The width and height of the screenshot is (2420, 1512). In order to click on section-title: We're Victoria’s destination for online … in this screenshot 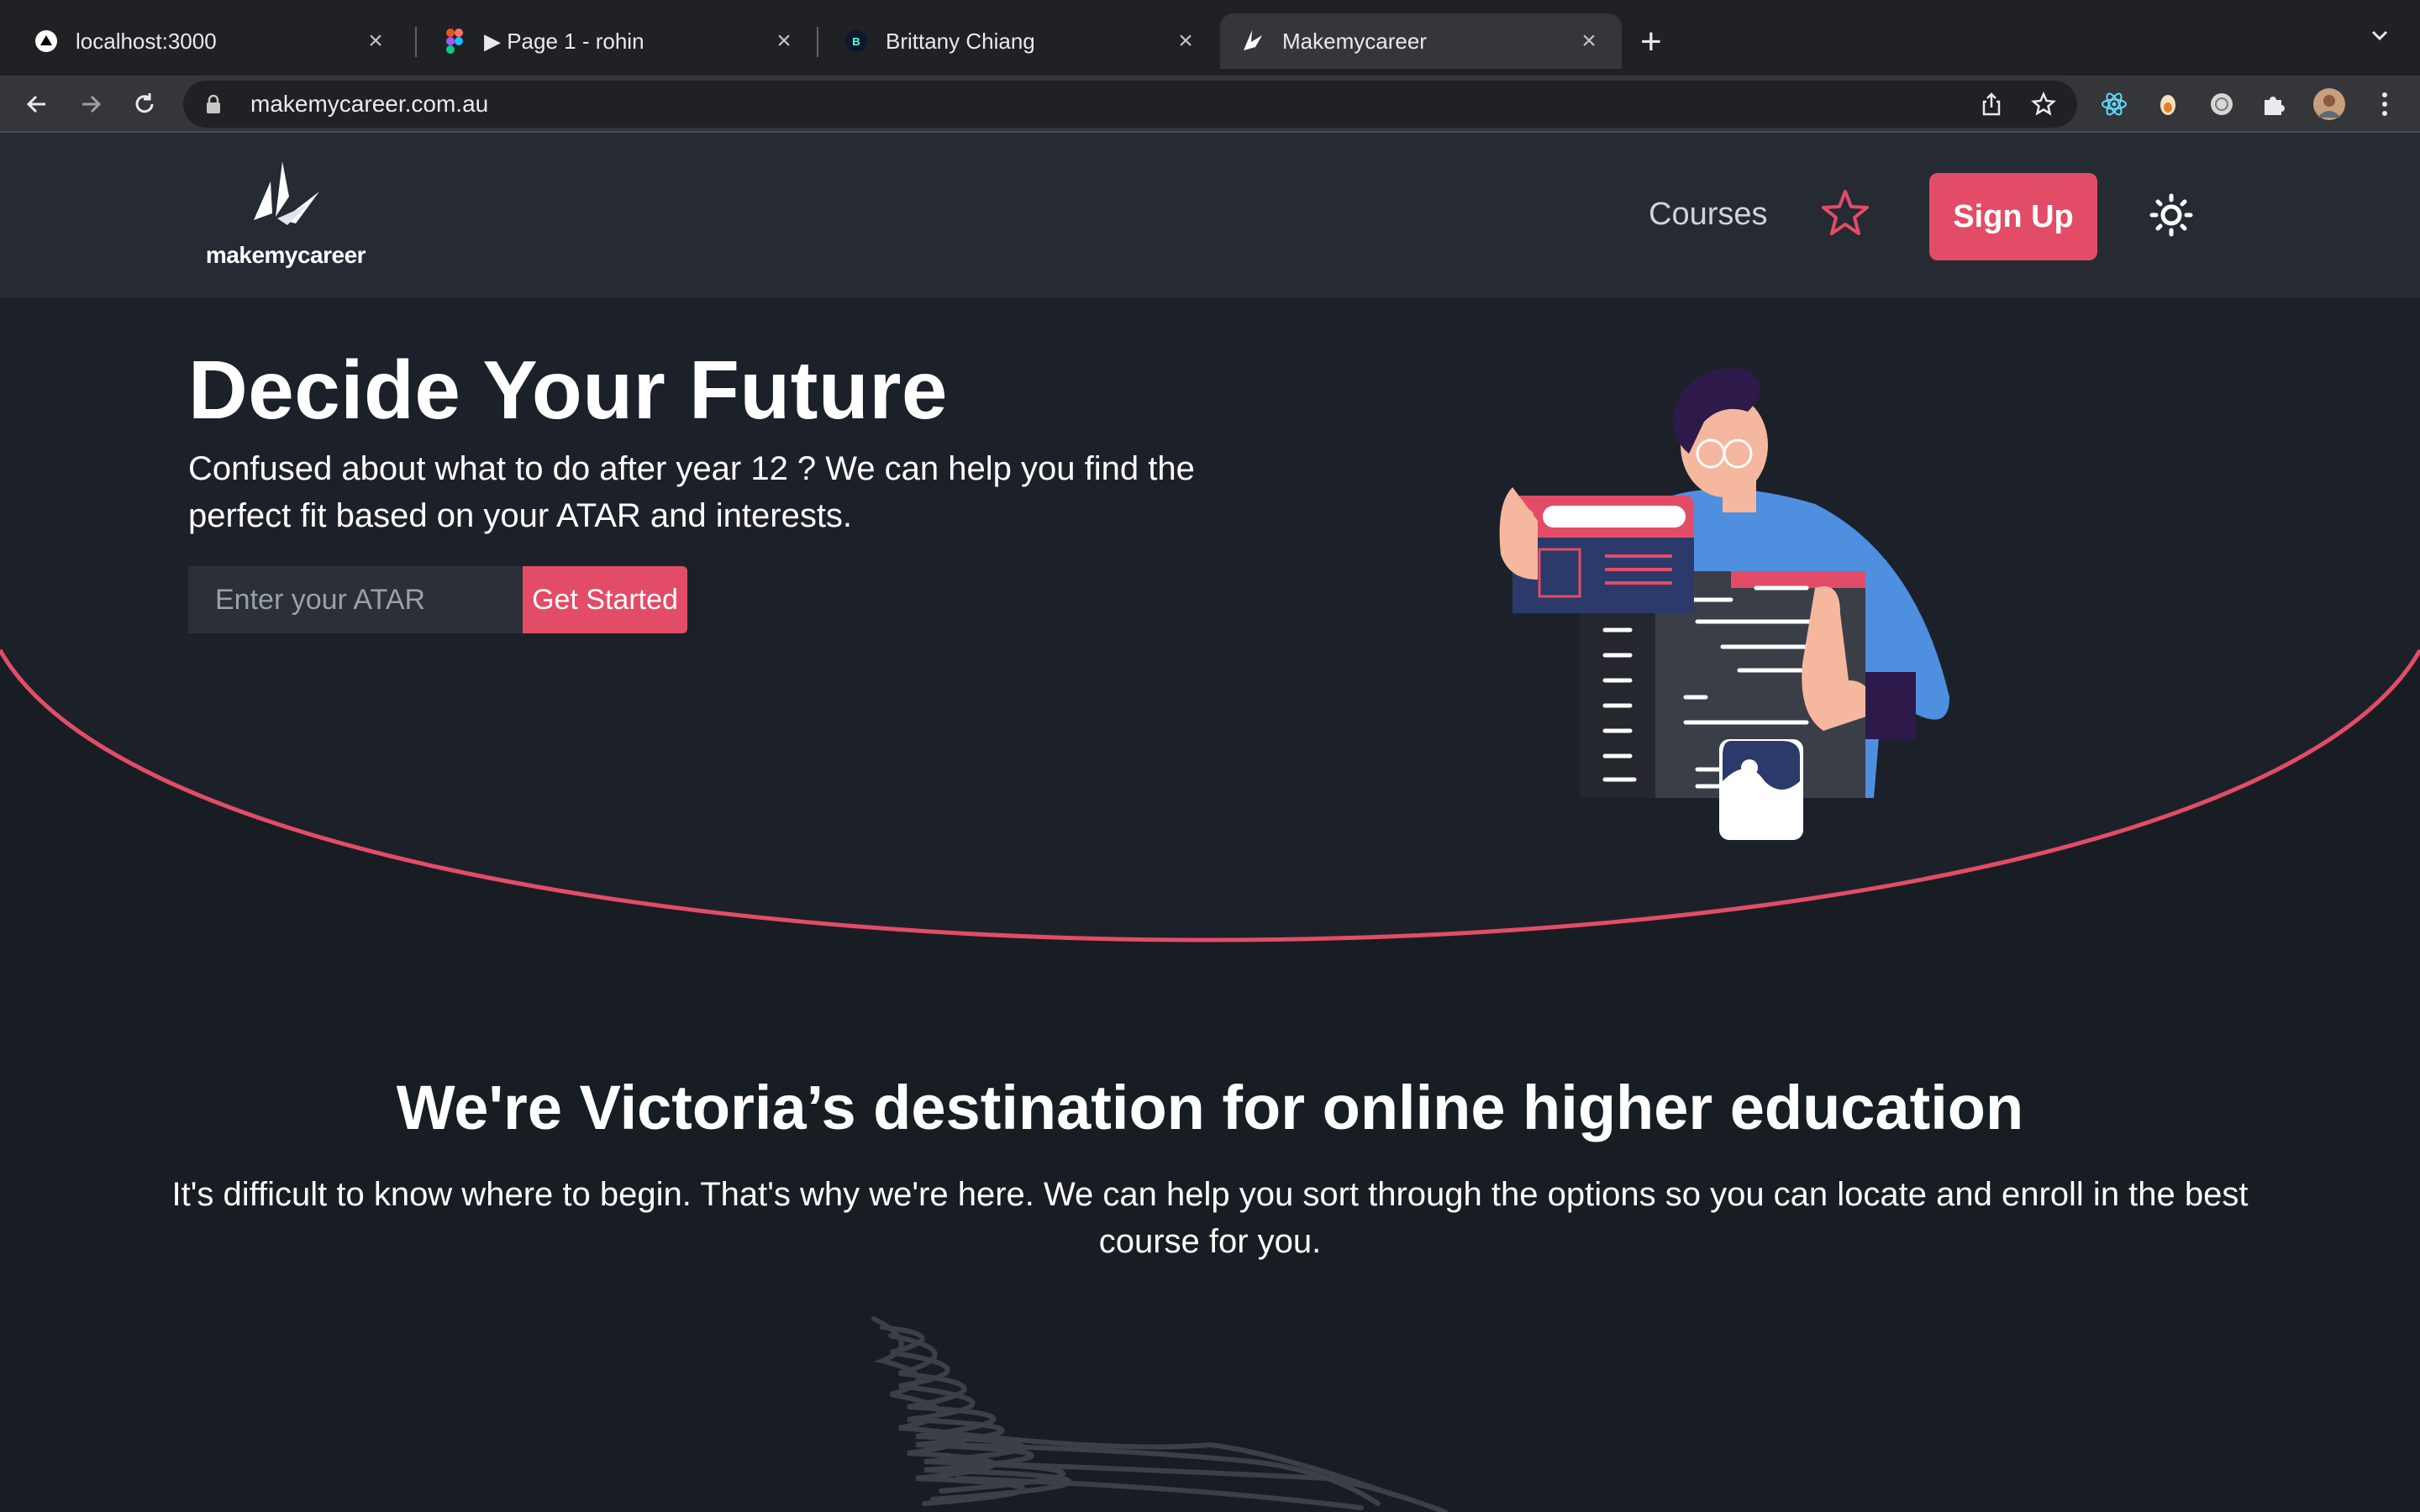, I will do `click(1210, 1107)`.